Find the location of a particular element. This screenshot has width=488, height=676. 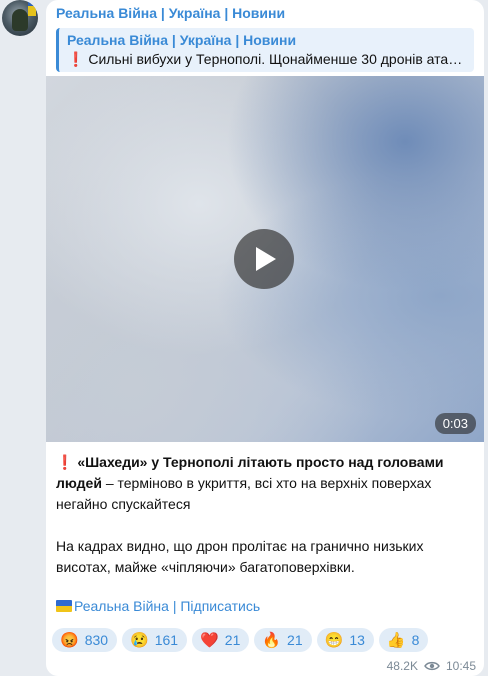

reaction-count: 8 is located at coordinates (415, 640).